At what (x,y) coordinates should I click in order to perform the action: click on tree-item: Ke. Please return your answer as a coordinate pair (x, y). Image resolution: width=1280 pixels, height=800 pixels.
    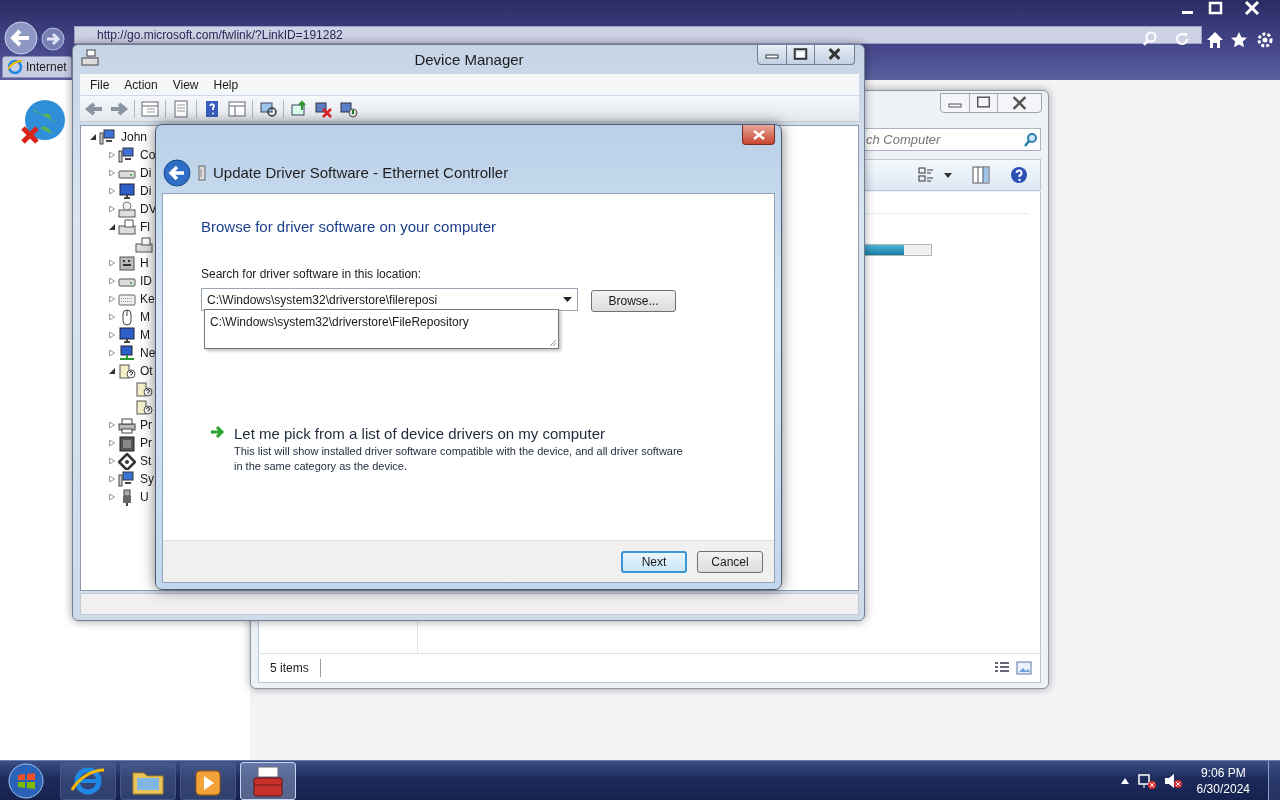
    Looking at the image, I should click on (147, 299).